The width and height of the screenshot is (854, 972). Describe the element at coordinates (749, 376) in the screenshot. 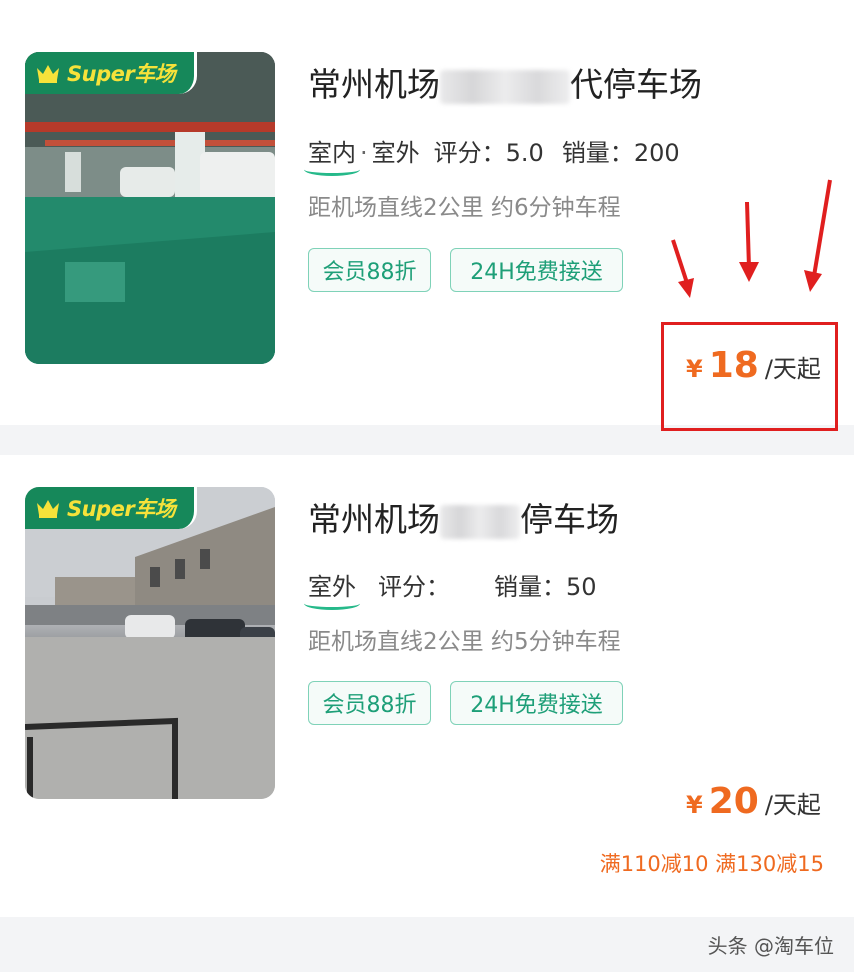

I see `price-highlight-box` at that location.